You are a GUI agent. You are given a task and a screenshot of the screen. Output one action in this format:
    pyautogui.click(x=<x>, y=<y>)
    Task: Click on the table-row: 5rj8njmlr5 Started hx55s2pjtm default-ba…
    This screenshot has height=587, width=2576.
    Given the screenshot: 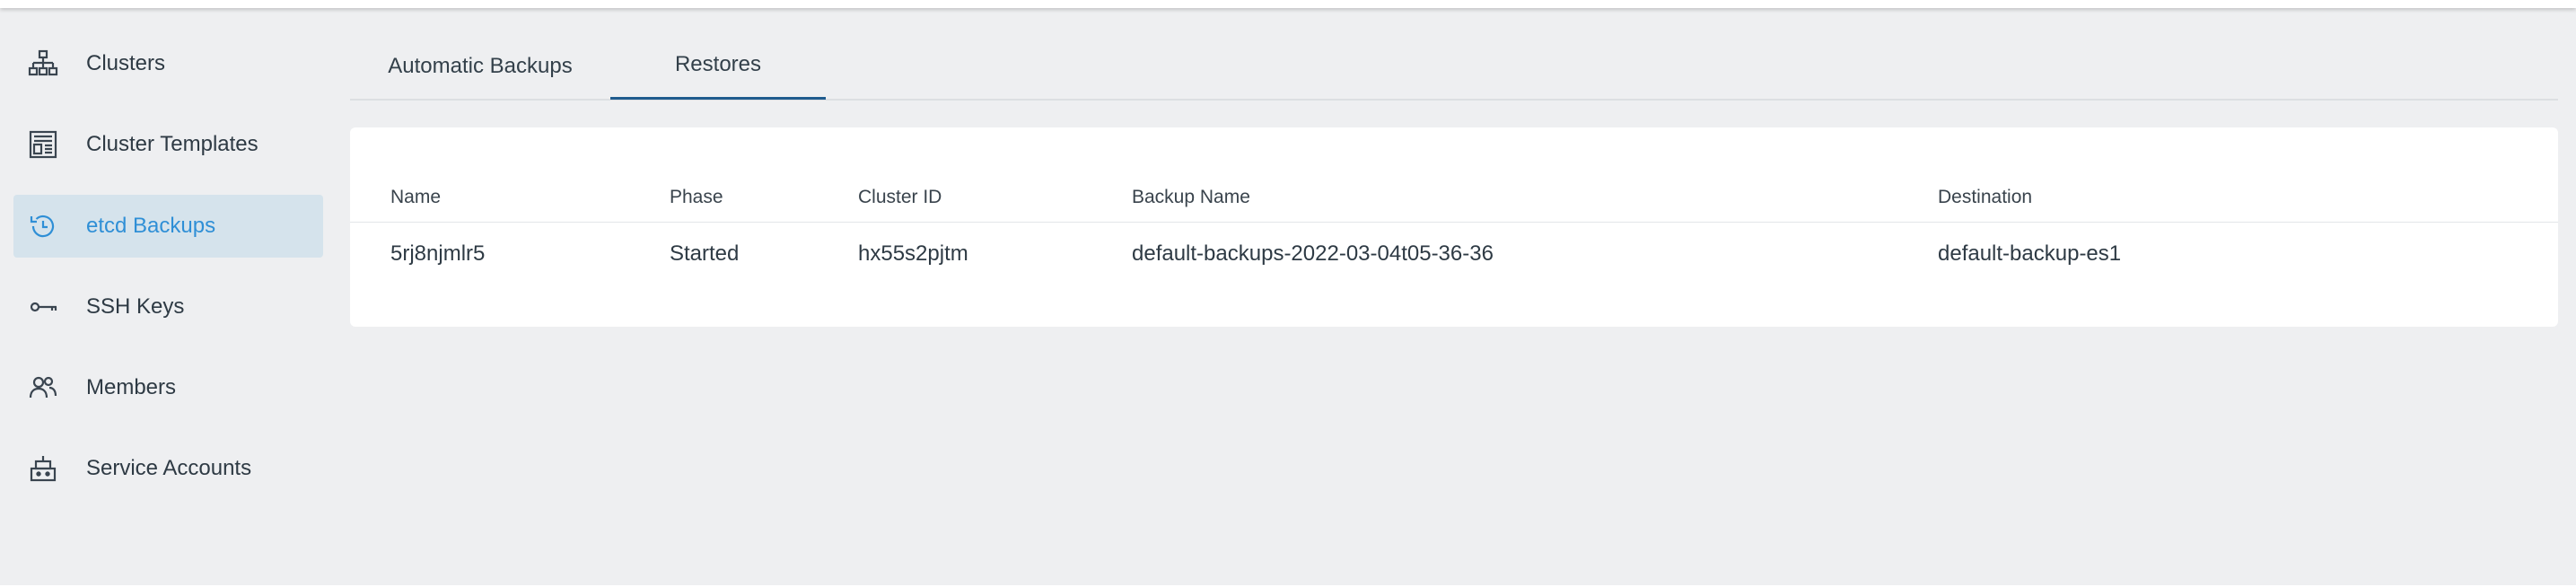 What is the action you would take?
    pyautogui.click(x=1454, y=252)
    